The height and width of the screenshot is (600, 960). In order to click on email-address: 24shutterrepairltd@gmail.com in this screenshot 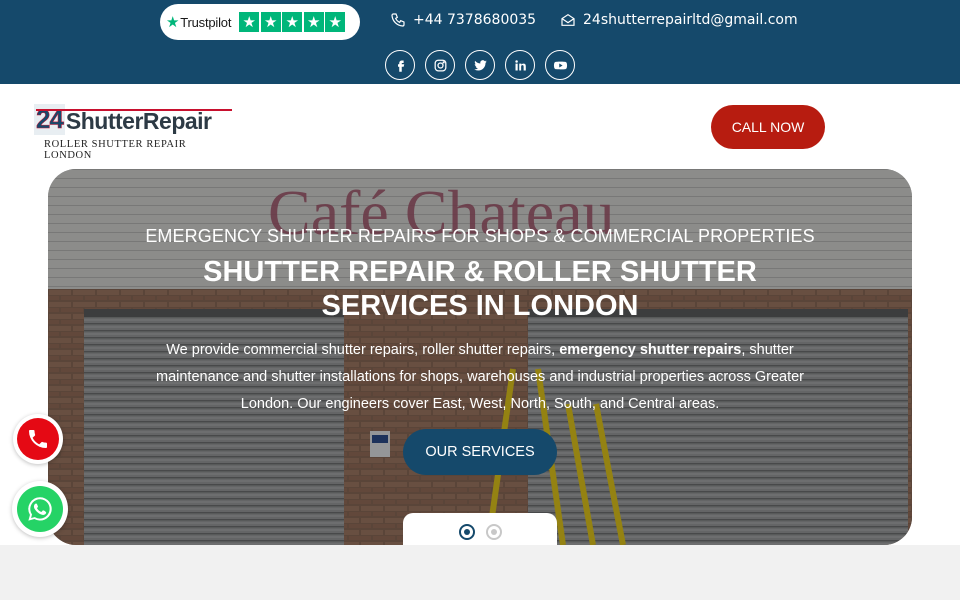, I will do `click(690, 20)`.